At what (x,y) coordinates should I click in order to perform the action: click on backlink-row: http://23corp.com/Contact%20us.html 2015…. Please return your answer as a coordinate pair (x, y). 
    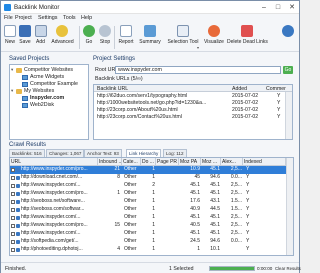
    Looking at the image, I should click on (193, 117).